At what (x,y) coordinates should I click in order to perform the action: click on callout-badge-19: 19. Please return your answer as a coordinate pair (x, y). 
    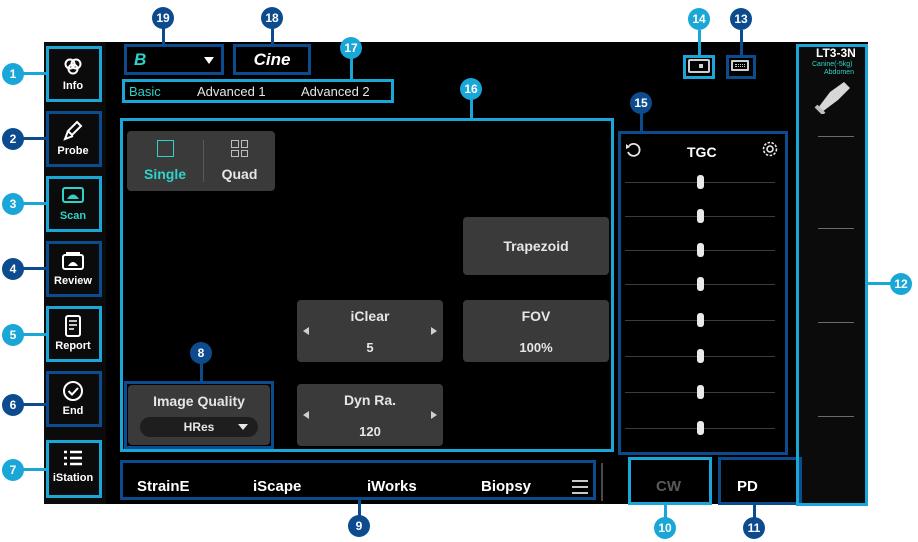
    Looking at the image, I should click on (163, 18).